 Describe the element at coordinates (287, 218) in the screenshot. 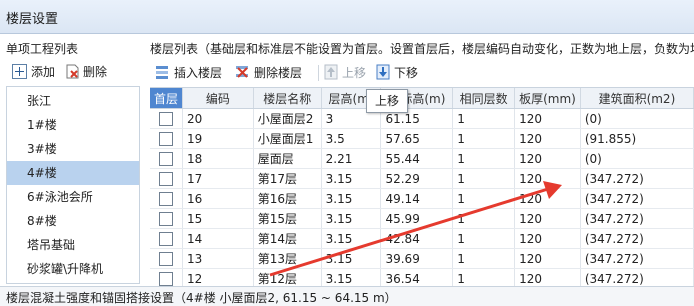

I see `cell-name: 第15层` at that location.